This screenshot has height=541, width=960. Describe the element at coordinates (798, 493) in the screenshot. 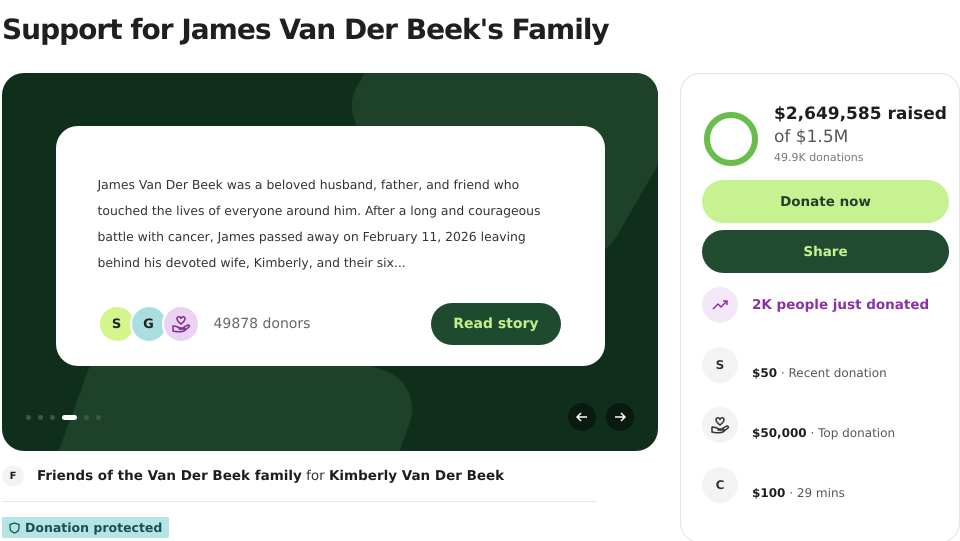

I see `donation-detail: $100 · 29 mins` at that location.